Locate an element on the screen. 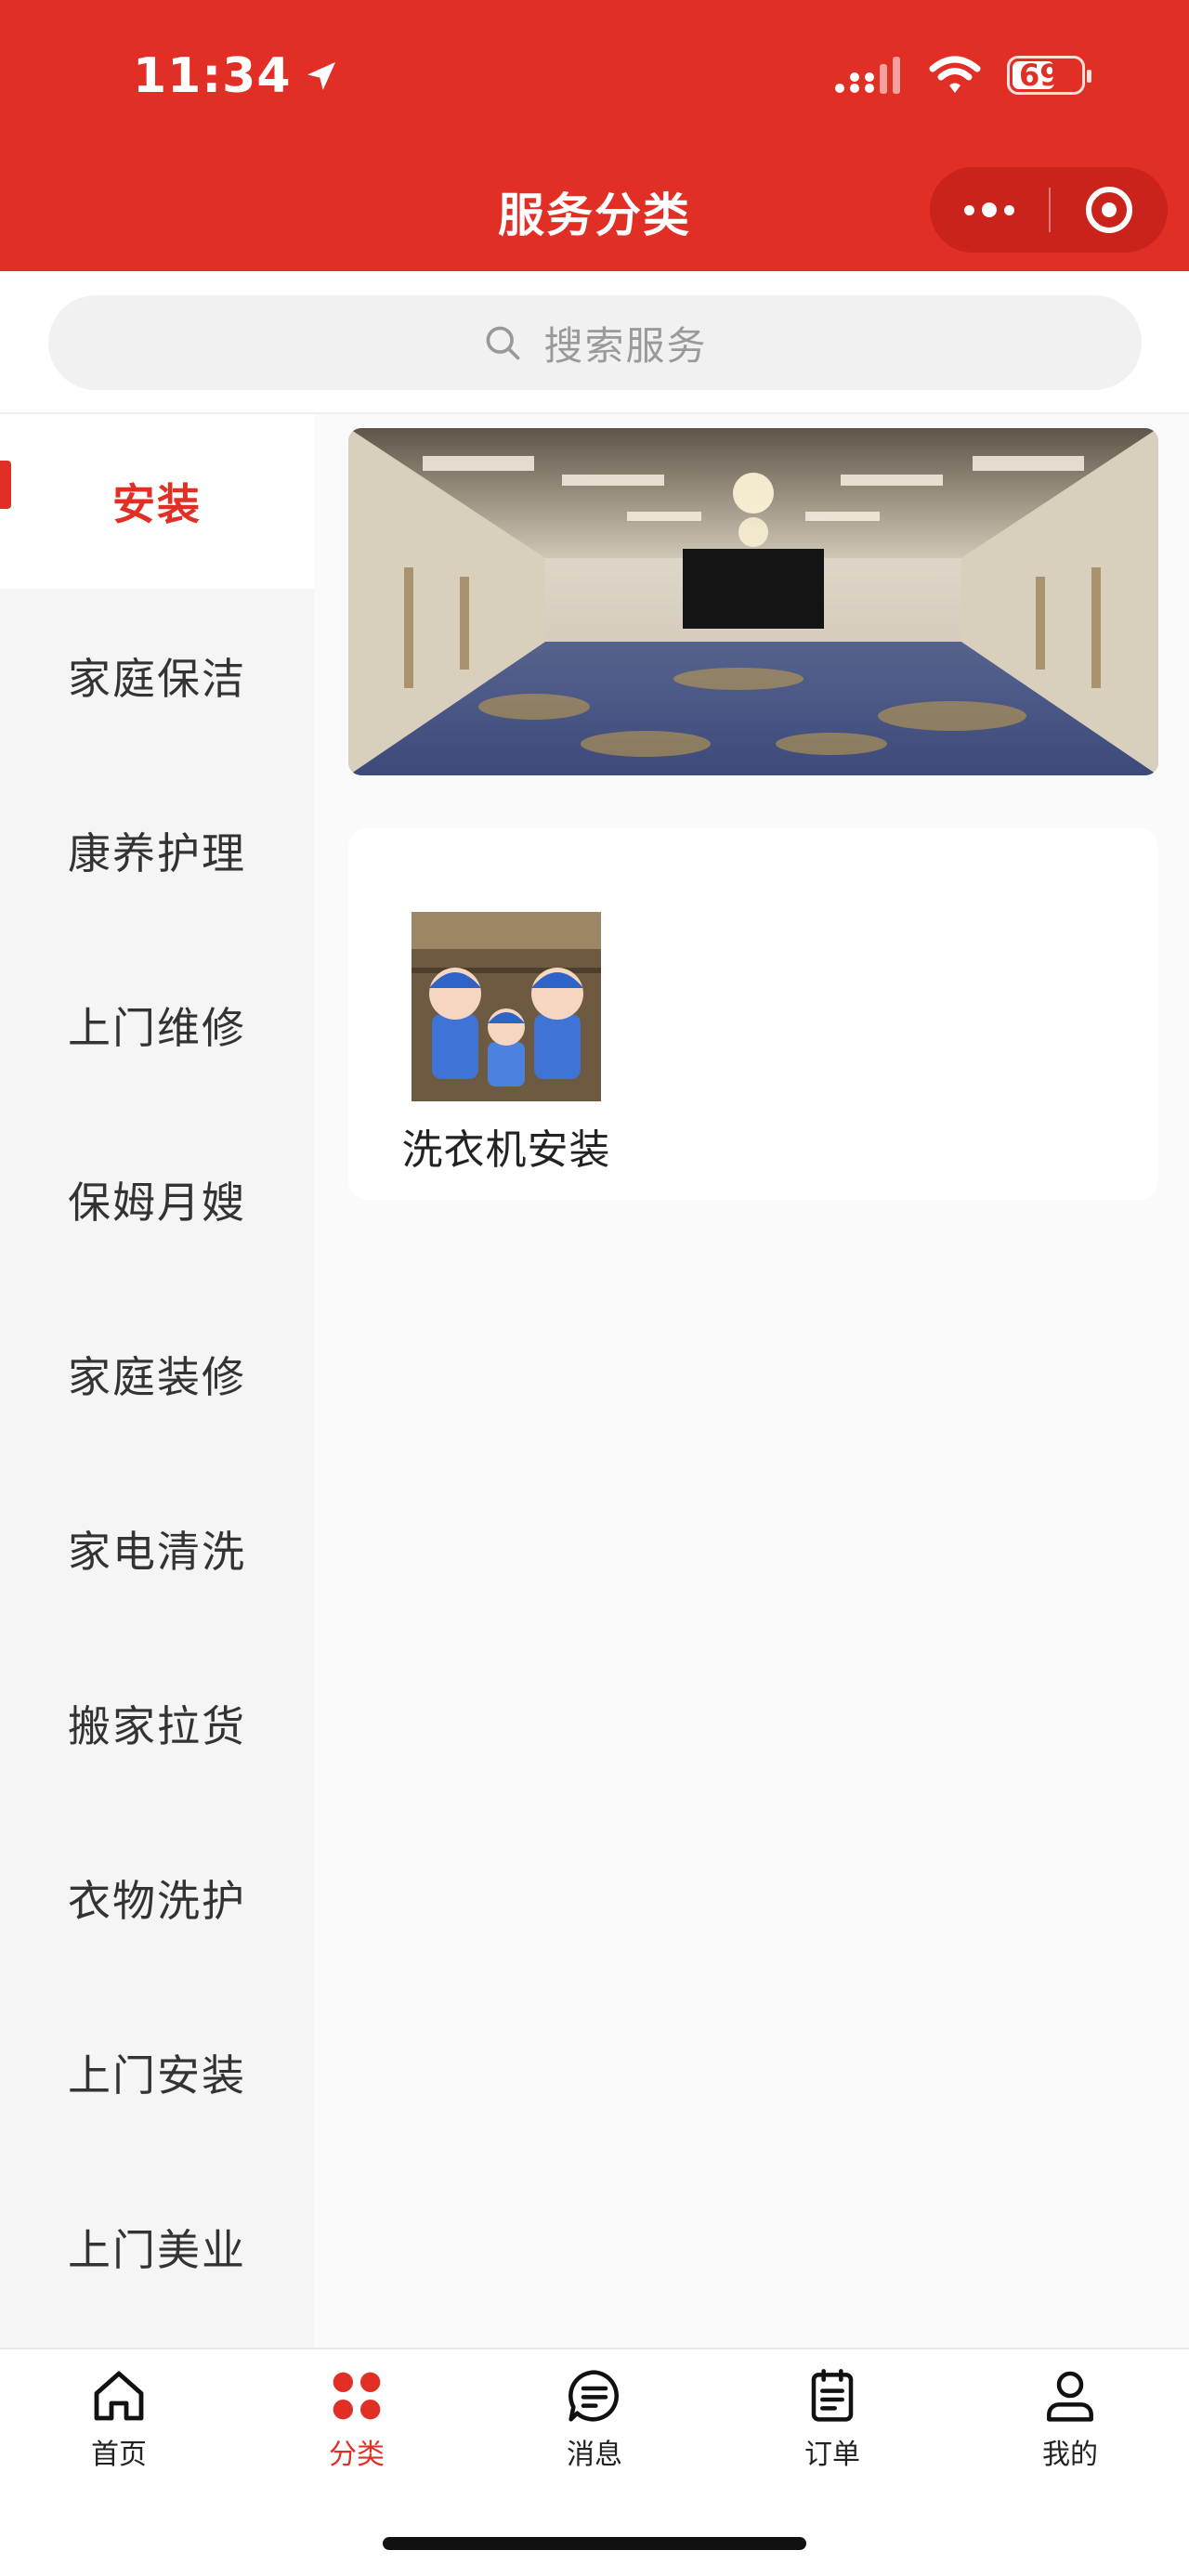  status-time: 11:34 is located at coordinates (236, 76).